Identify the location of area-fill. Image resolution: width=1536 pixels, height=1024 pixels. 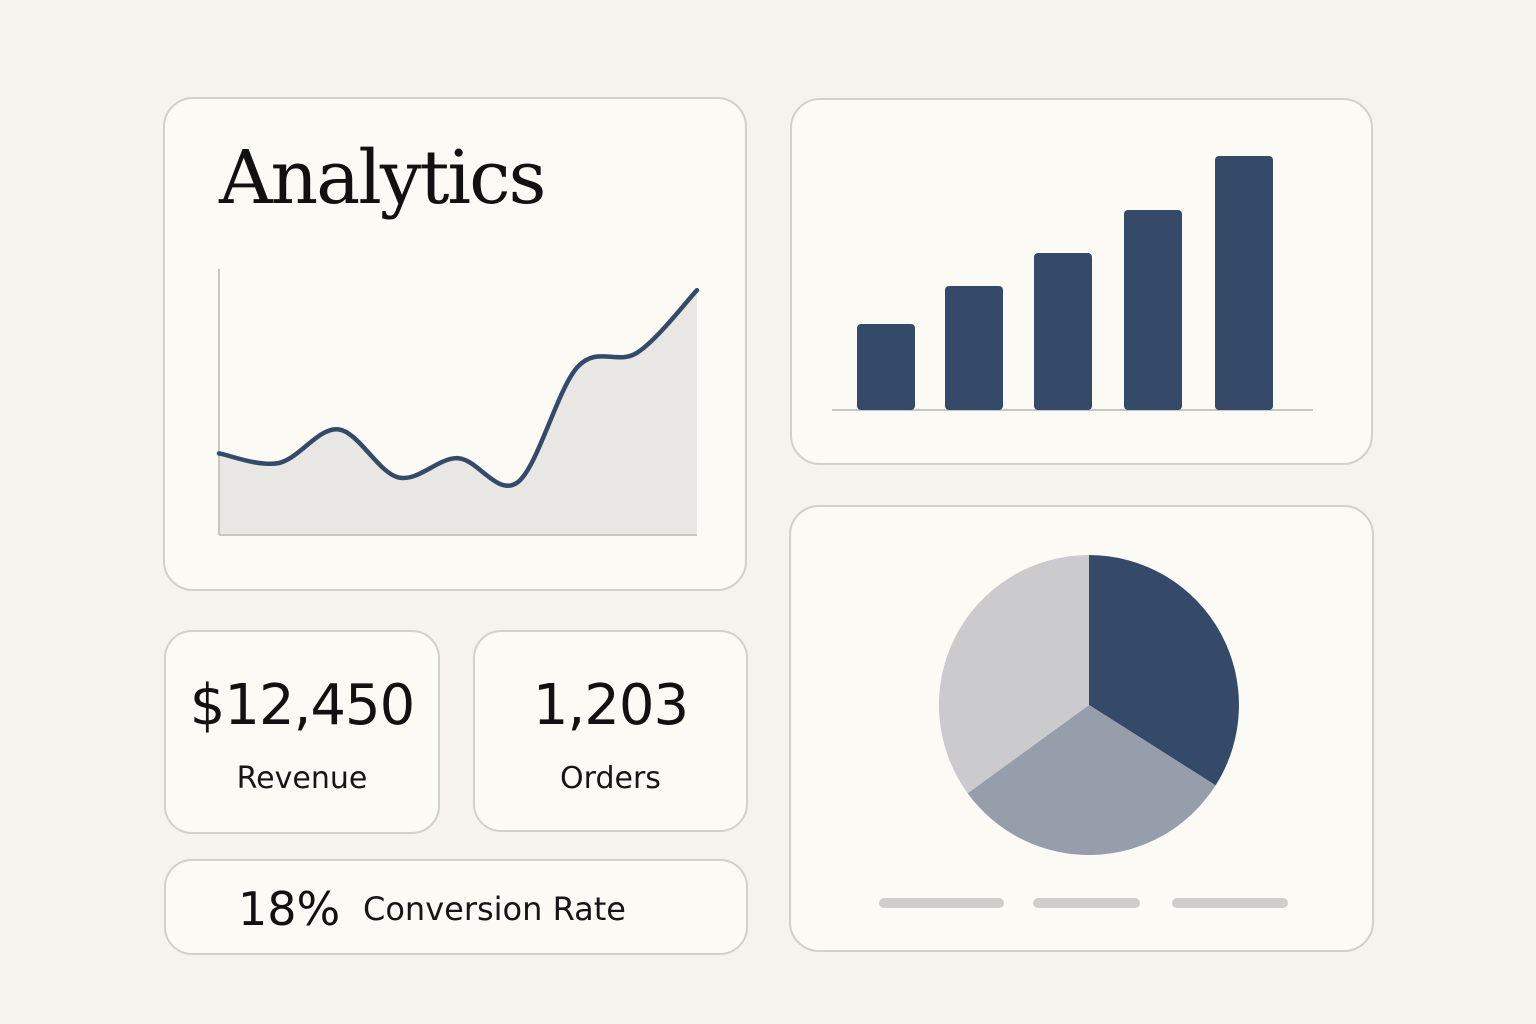
(458, 412).